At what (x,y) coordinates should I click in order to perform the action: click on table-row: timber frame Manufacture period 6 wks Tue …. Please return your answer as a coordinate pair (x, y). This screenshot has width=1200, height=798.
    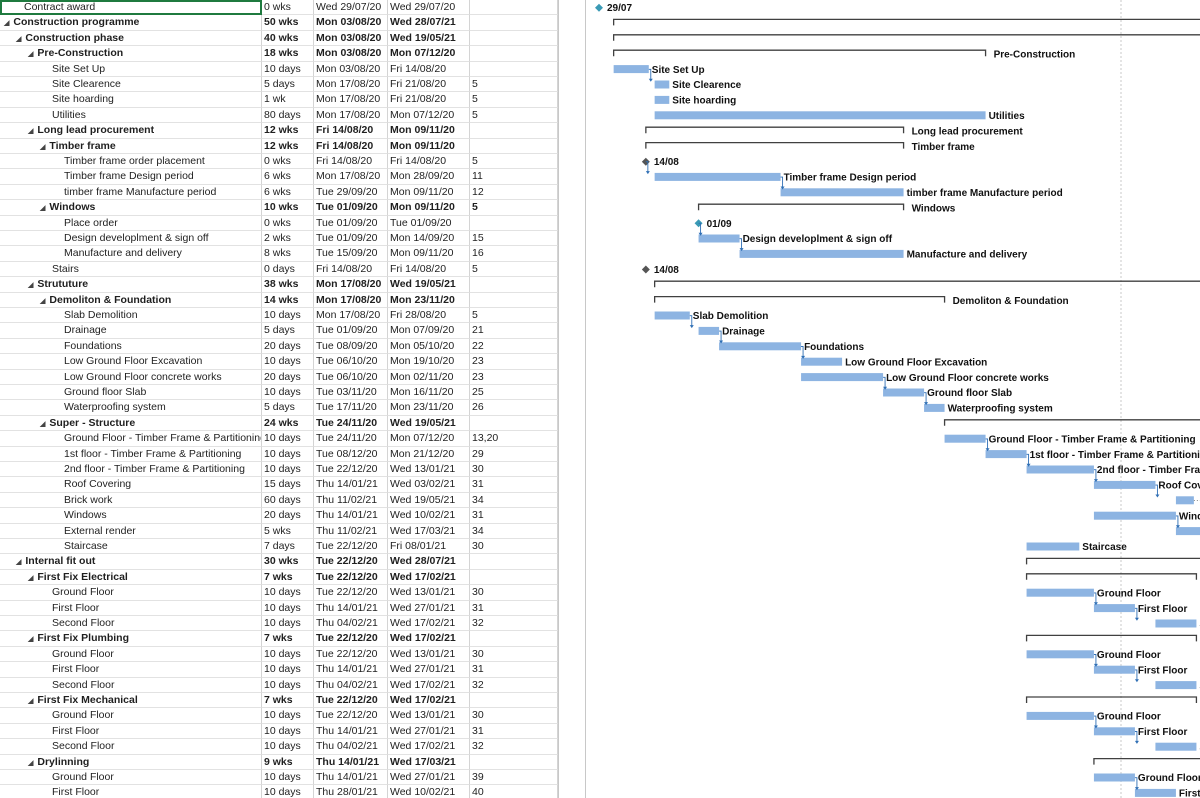
    Looking at the image, I should click on (279, 192).